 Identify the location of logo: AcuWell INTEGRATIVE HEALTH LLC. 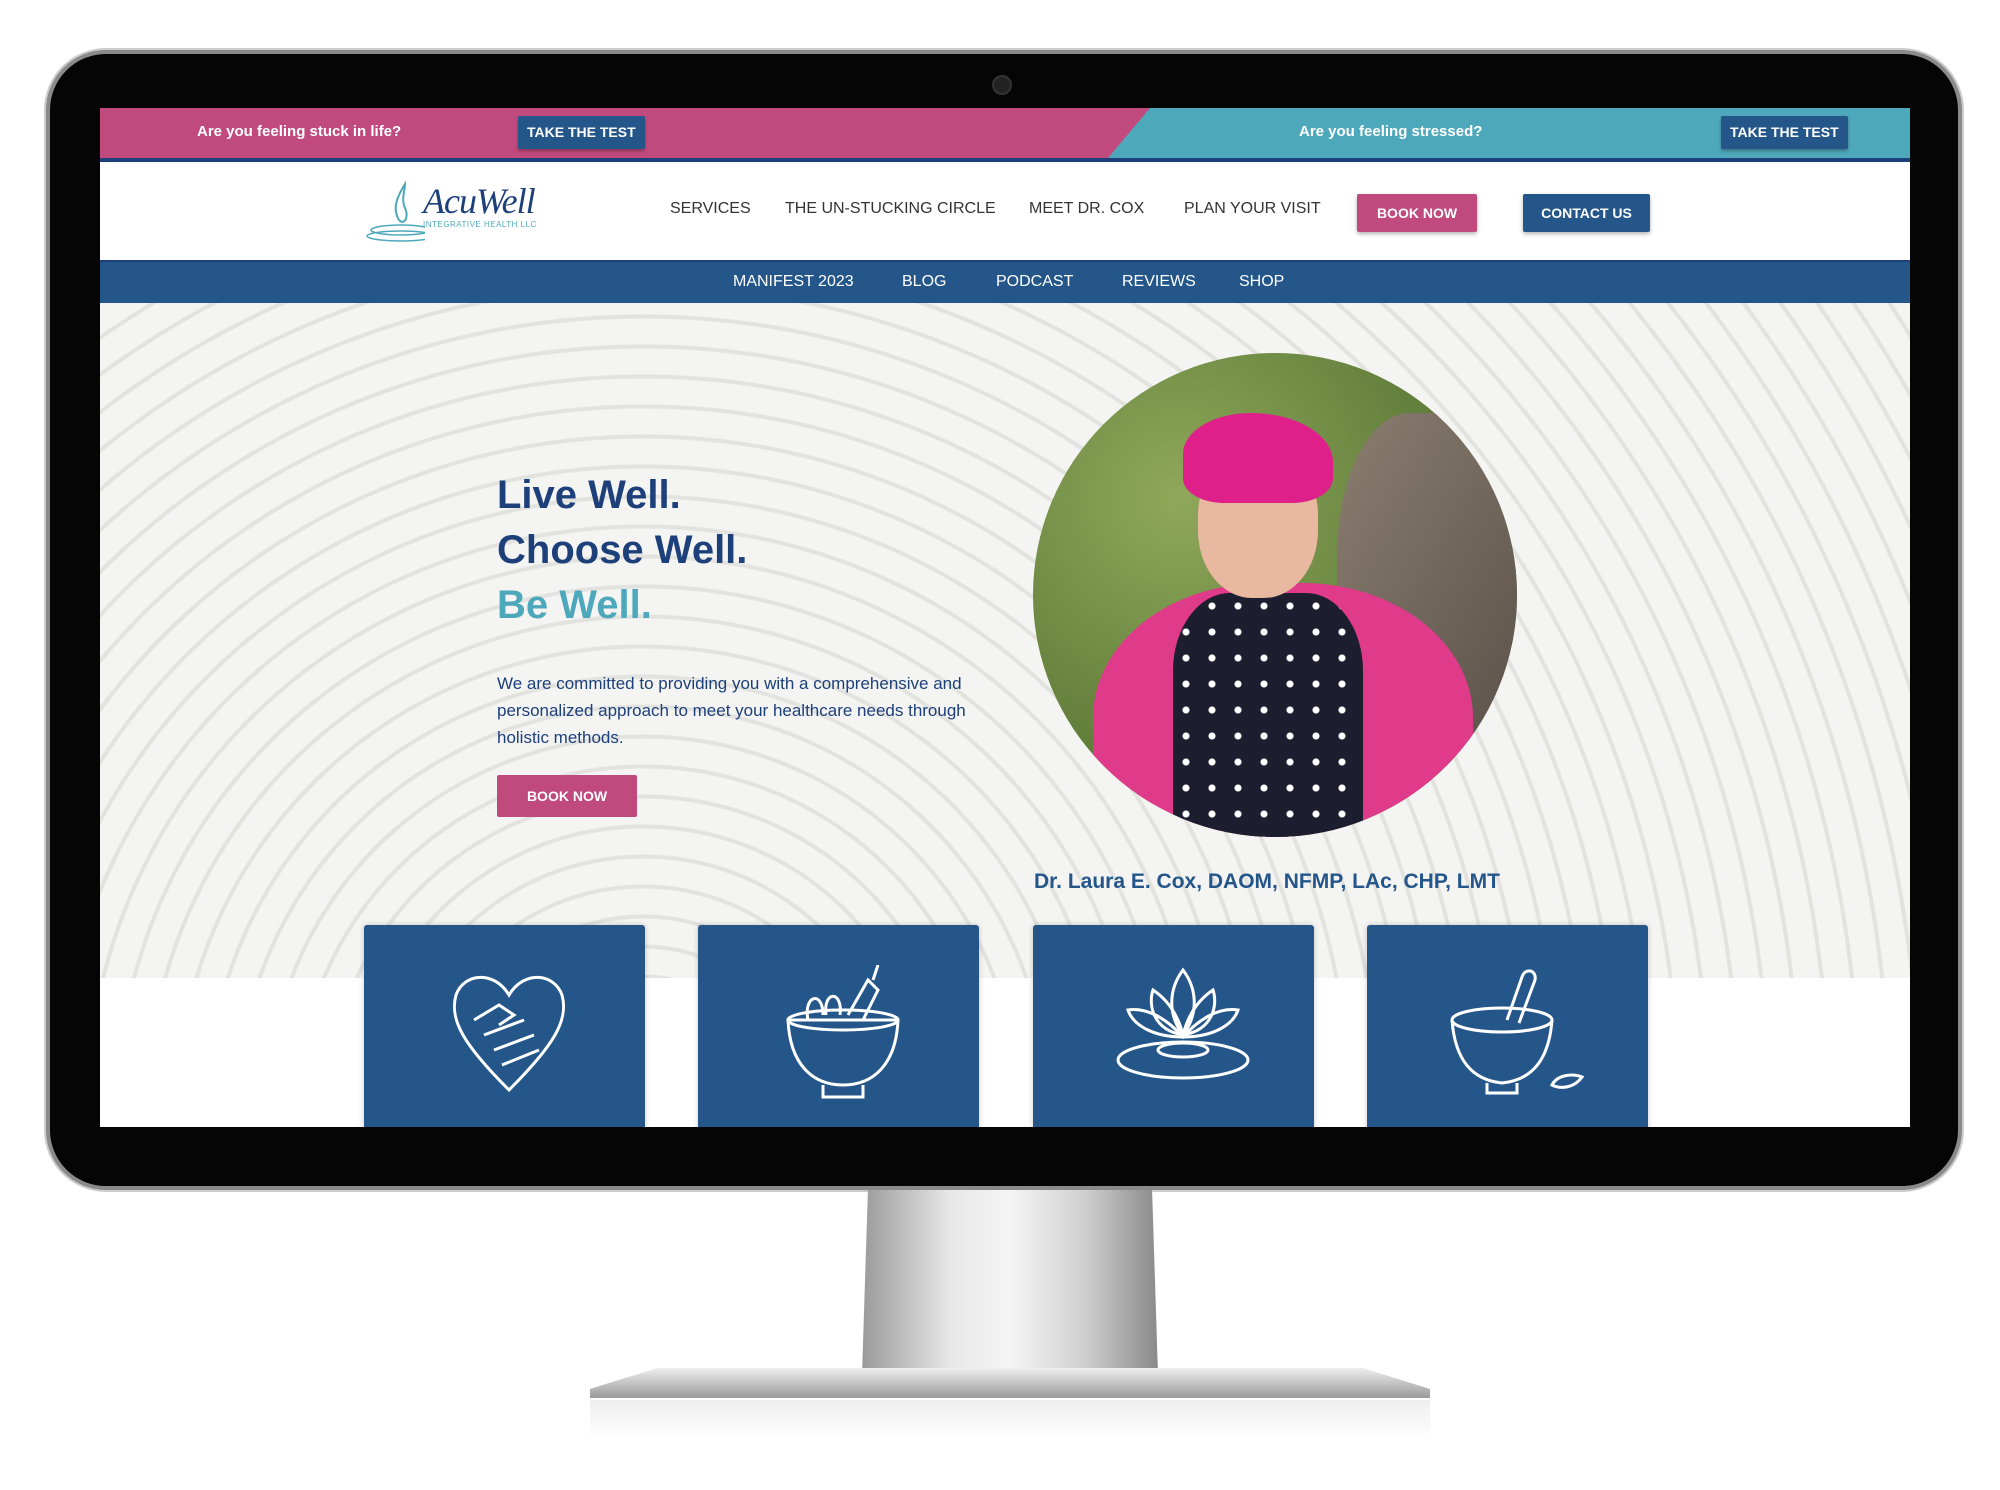
(455, 211).